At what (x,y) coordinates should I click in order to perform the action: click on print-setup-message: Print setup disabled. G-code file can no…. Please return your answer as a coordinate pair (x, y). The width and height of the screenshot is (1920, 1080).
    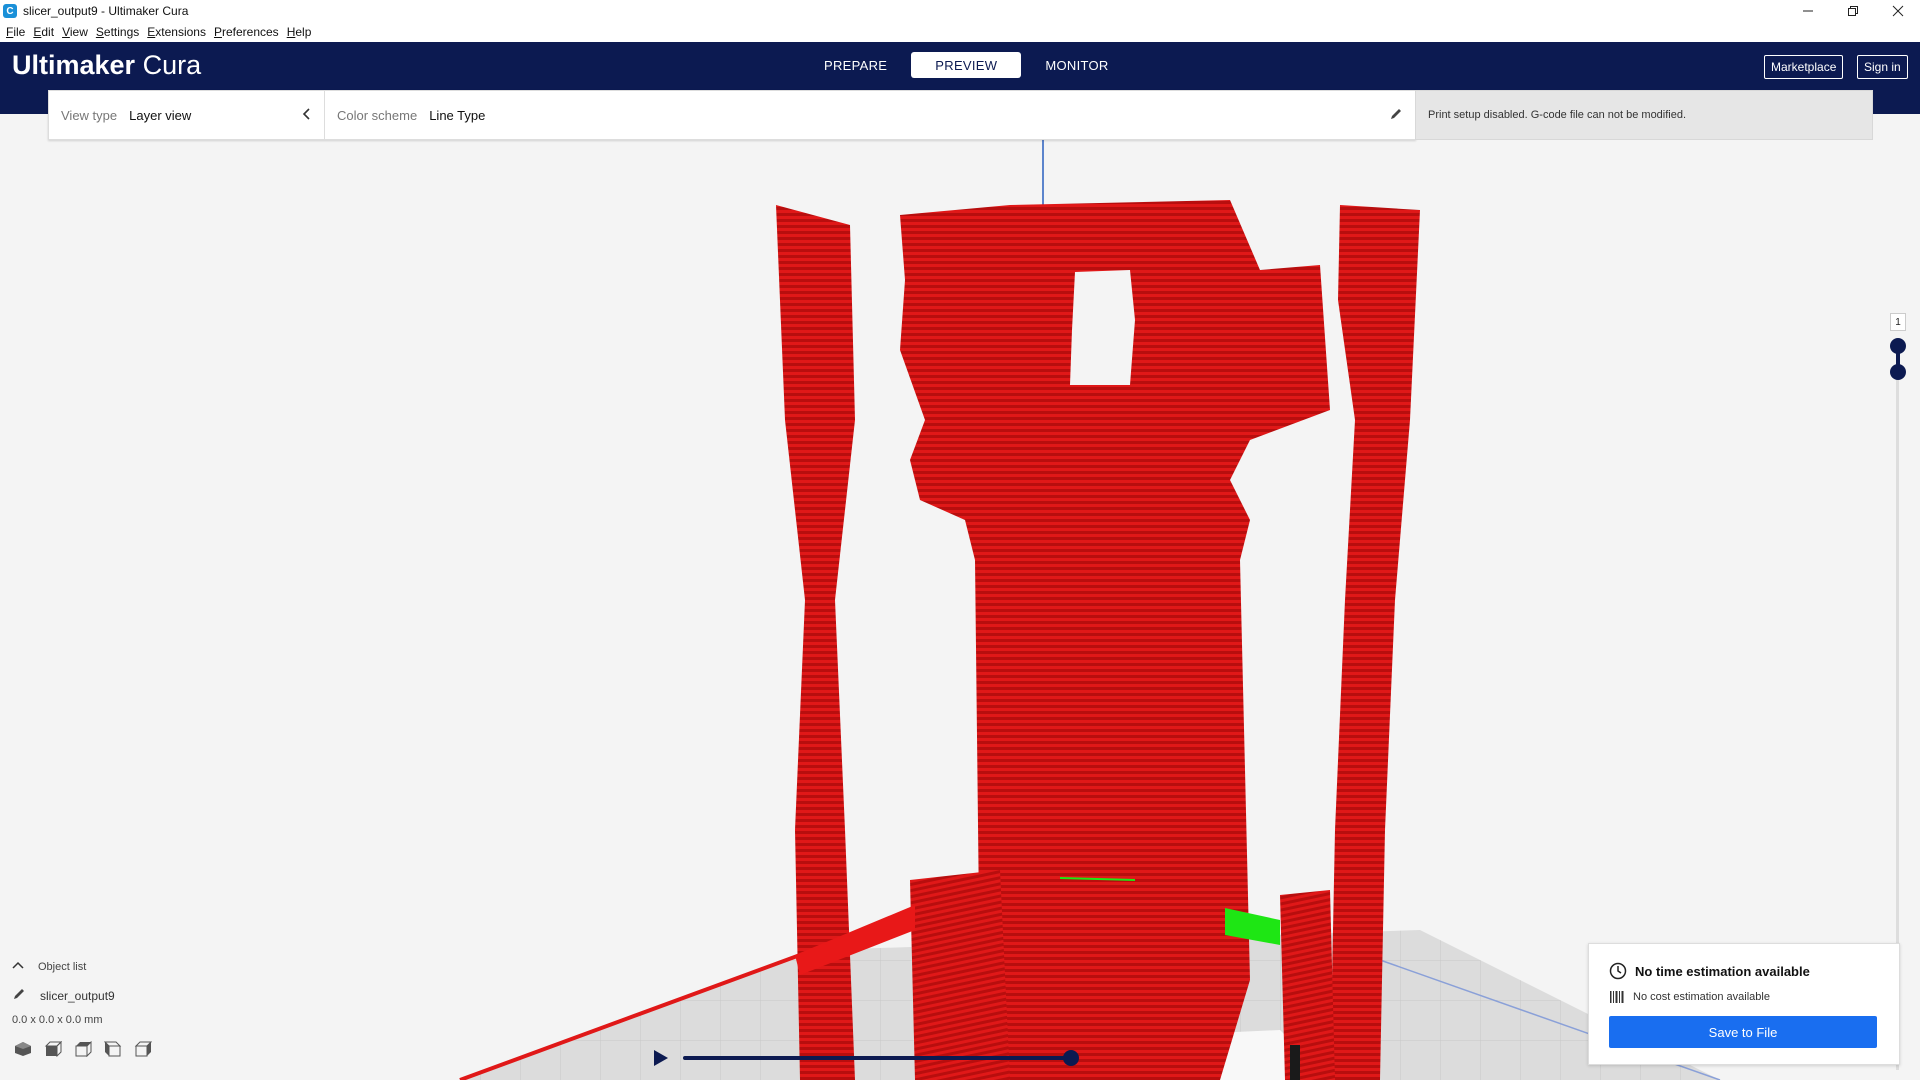
    Looking at the image, I should click on (1644, 115).